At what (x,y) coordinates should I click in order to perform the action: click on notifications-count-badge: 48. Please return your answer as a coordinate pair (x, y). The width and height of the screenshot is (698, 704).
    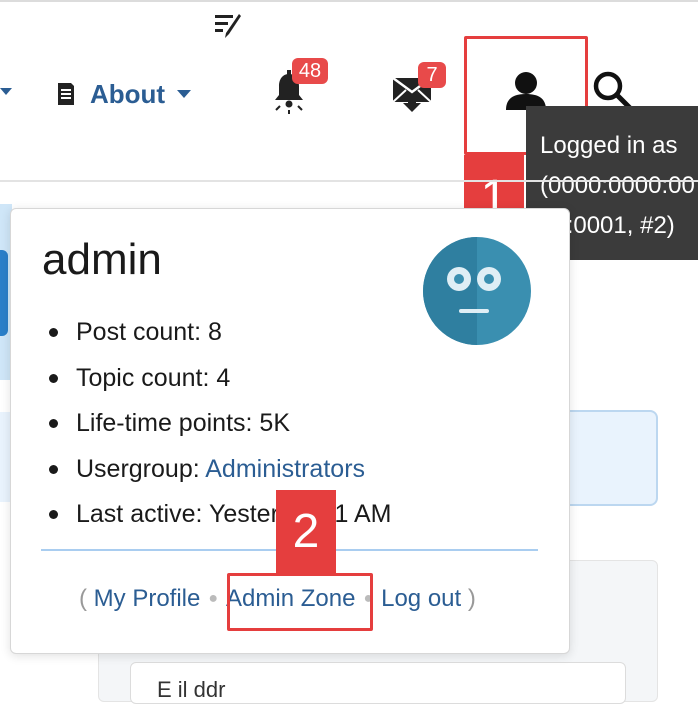
    Looking at the image, I should click on (310, 71).